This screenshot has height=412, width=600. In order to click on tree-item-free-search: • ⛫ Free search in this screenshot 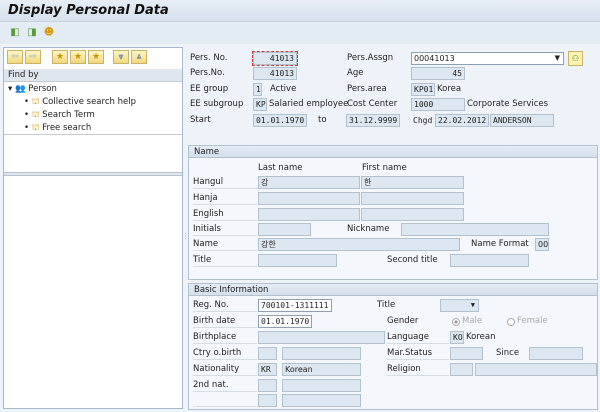, I will do `click(57, 128)`.